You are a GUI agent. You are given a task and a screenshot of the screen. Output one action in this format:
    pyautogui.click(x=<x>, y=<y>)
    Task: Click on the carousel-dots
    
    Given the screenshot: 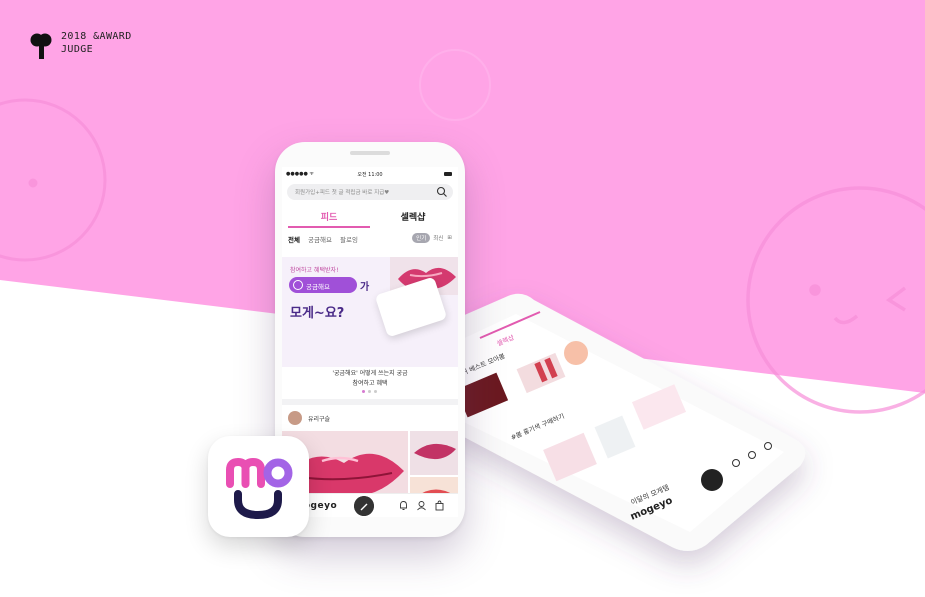 What is the action you would take?
    pyautogui.click(x=371, y=391)
    